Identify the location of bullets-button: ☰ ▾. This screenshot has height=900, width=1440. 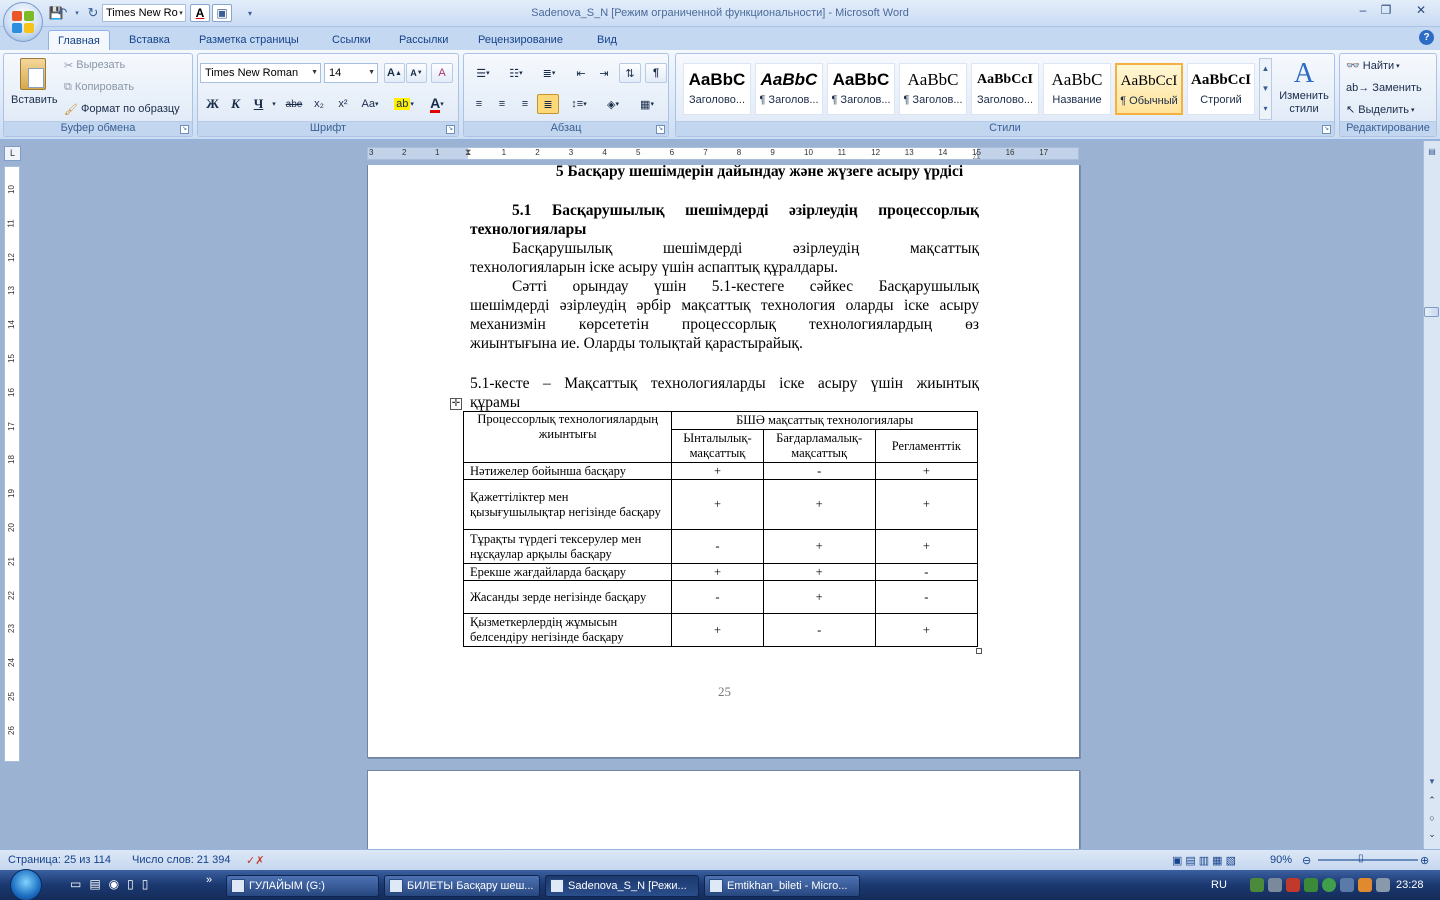
(483, 73).